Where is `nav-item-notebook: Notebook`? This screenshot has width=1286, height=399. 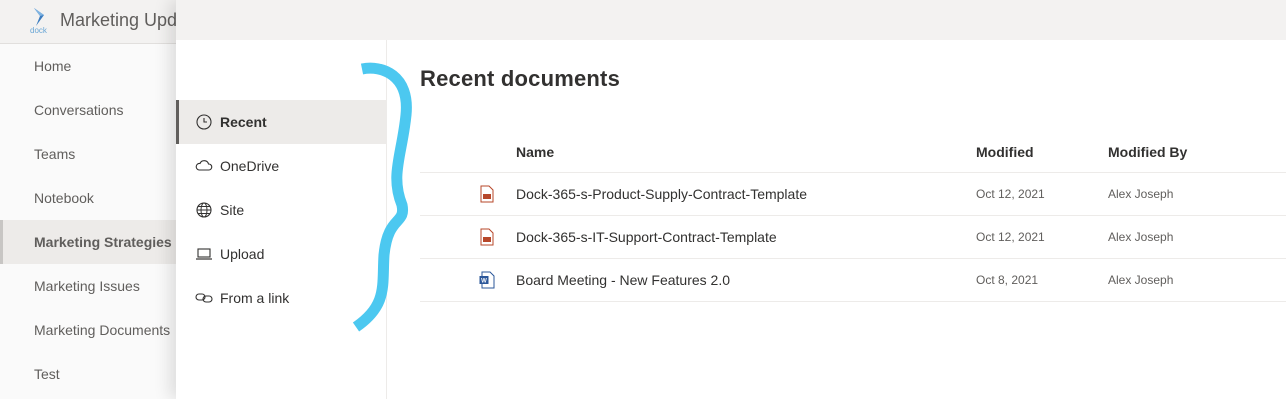
nav-item-notebook: Notebook is located at coordinates (88, 198).